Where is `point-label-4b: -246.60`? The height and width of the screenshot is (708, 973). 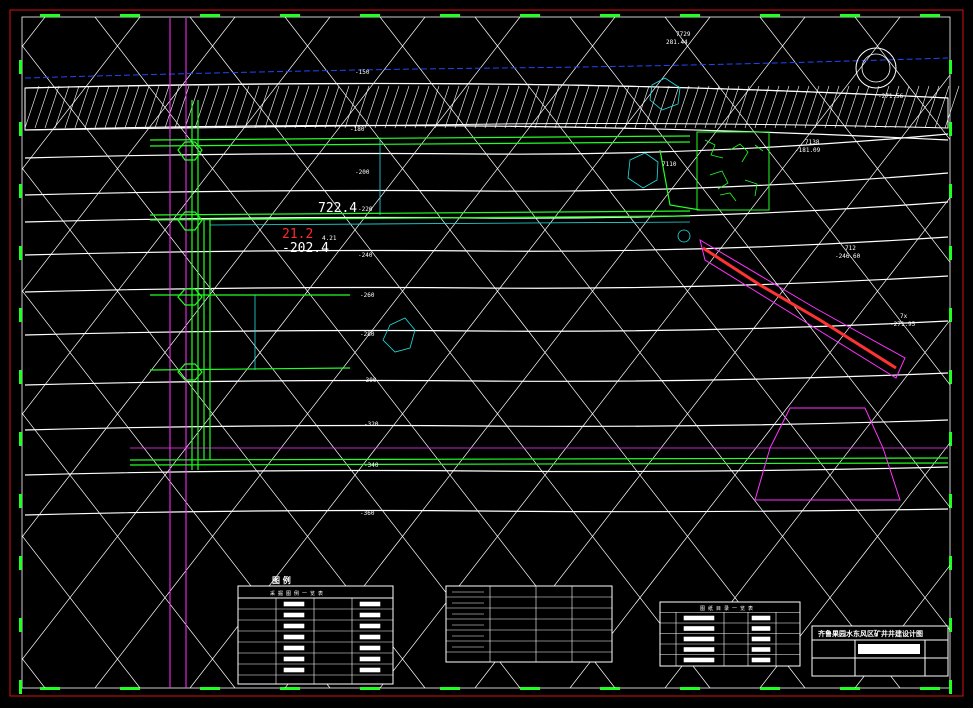
point-label-4b: -246.60 is located at coordinates (848, 256).